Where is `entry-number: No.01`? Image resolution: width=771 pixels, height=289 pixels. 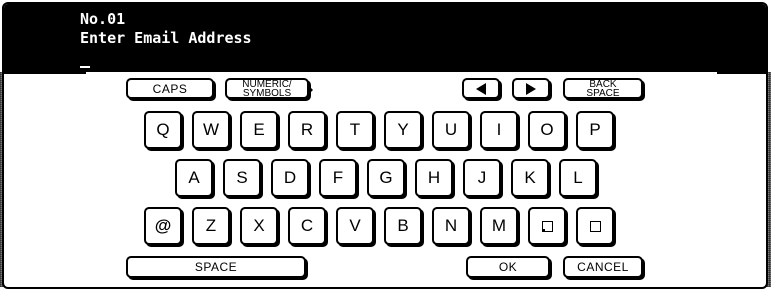 entry-number: No.01 is located at coordinates (103, 19).